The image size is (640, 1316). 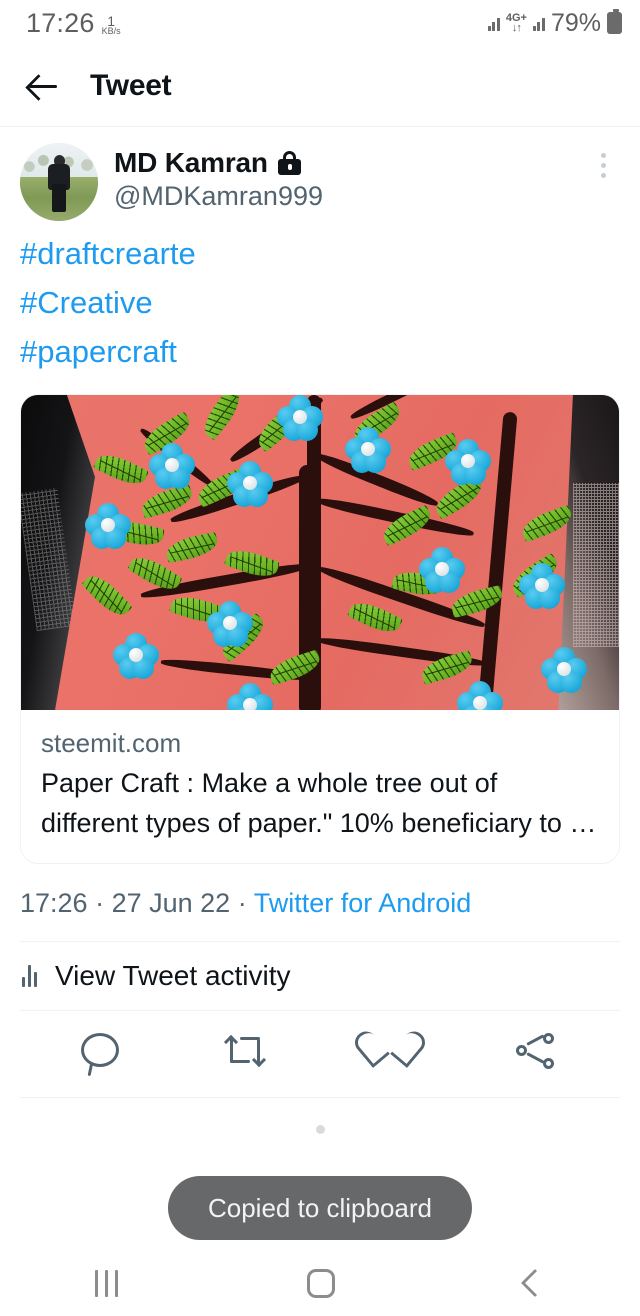 I want to click on hashtag-link-3: #papercraft, so click(x=320, y=351).